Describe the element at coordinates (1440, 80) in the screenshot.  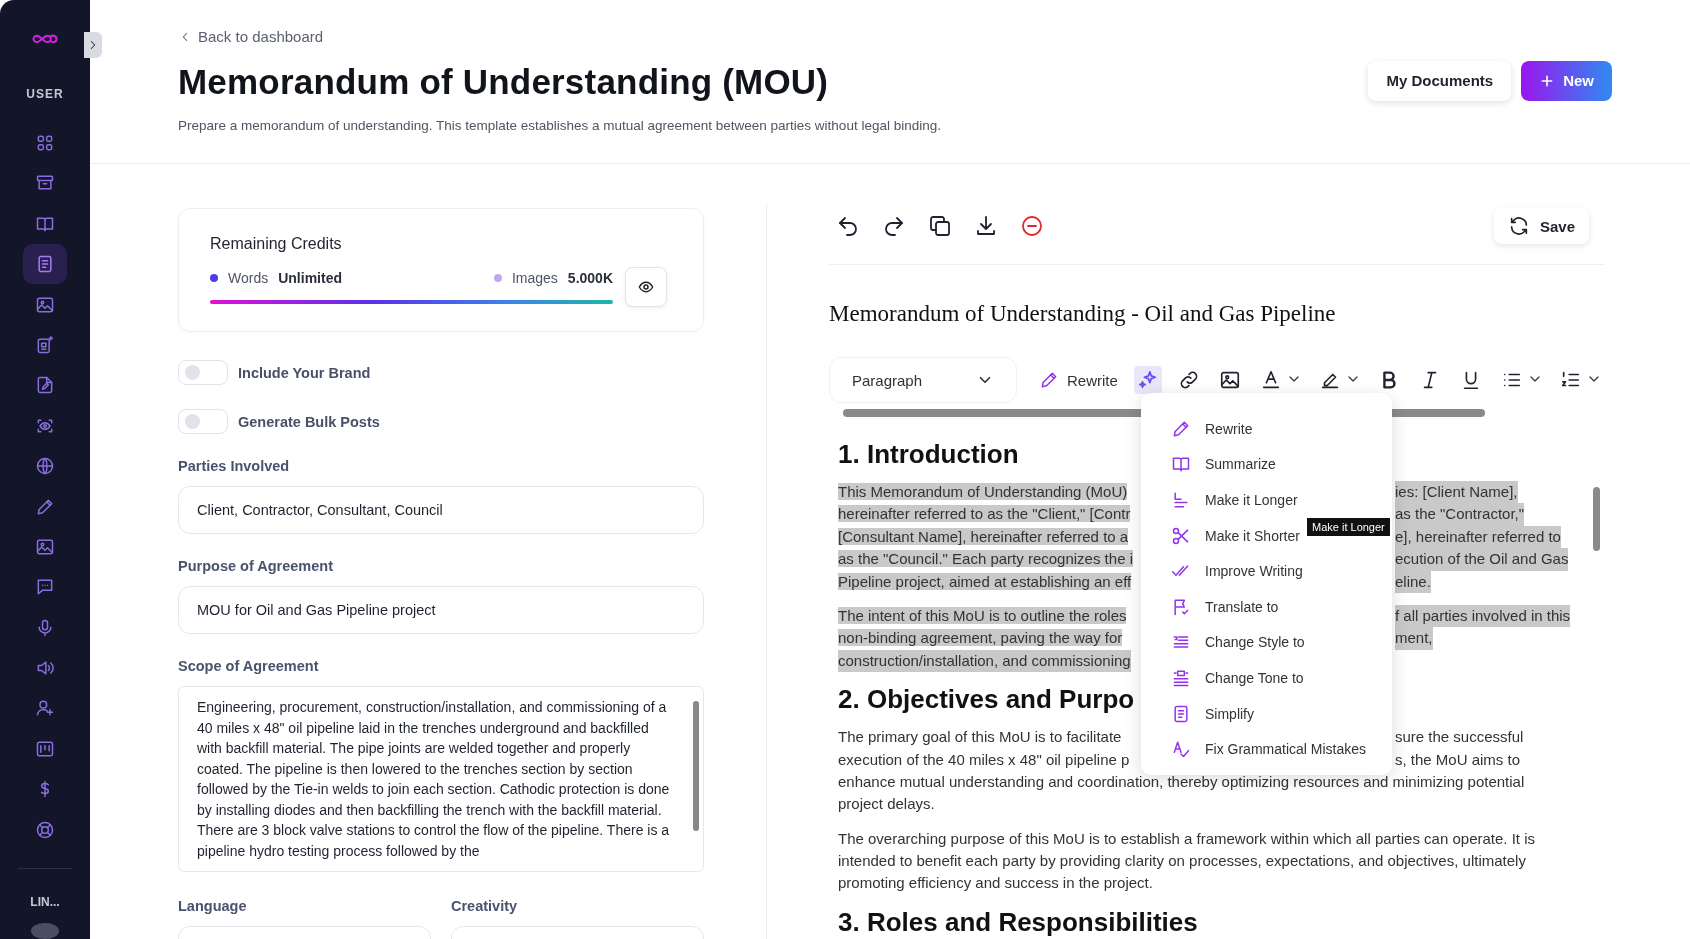
I see `documents-button: My Documents` at that location.